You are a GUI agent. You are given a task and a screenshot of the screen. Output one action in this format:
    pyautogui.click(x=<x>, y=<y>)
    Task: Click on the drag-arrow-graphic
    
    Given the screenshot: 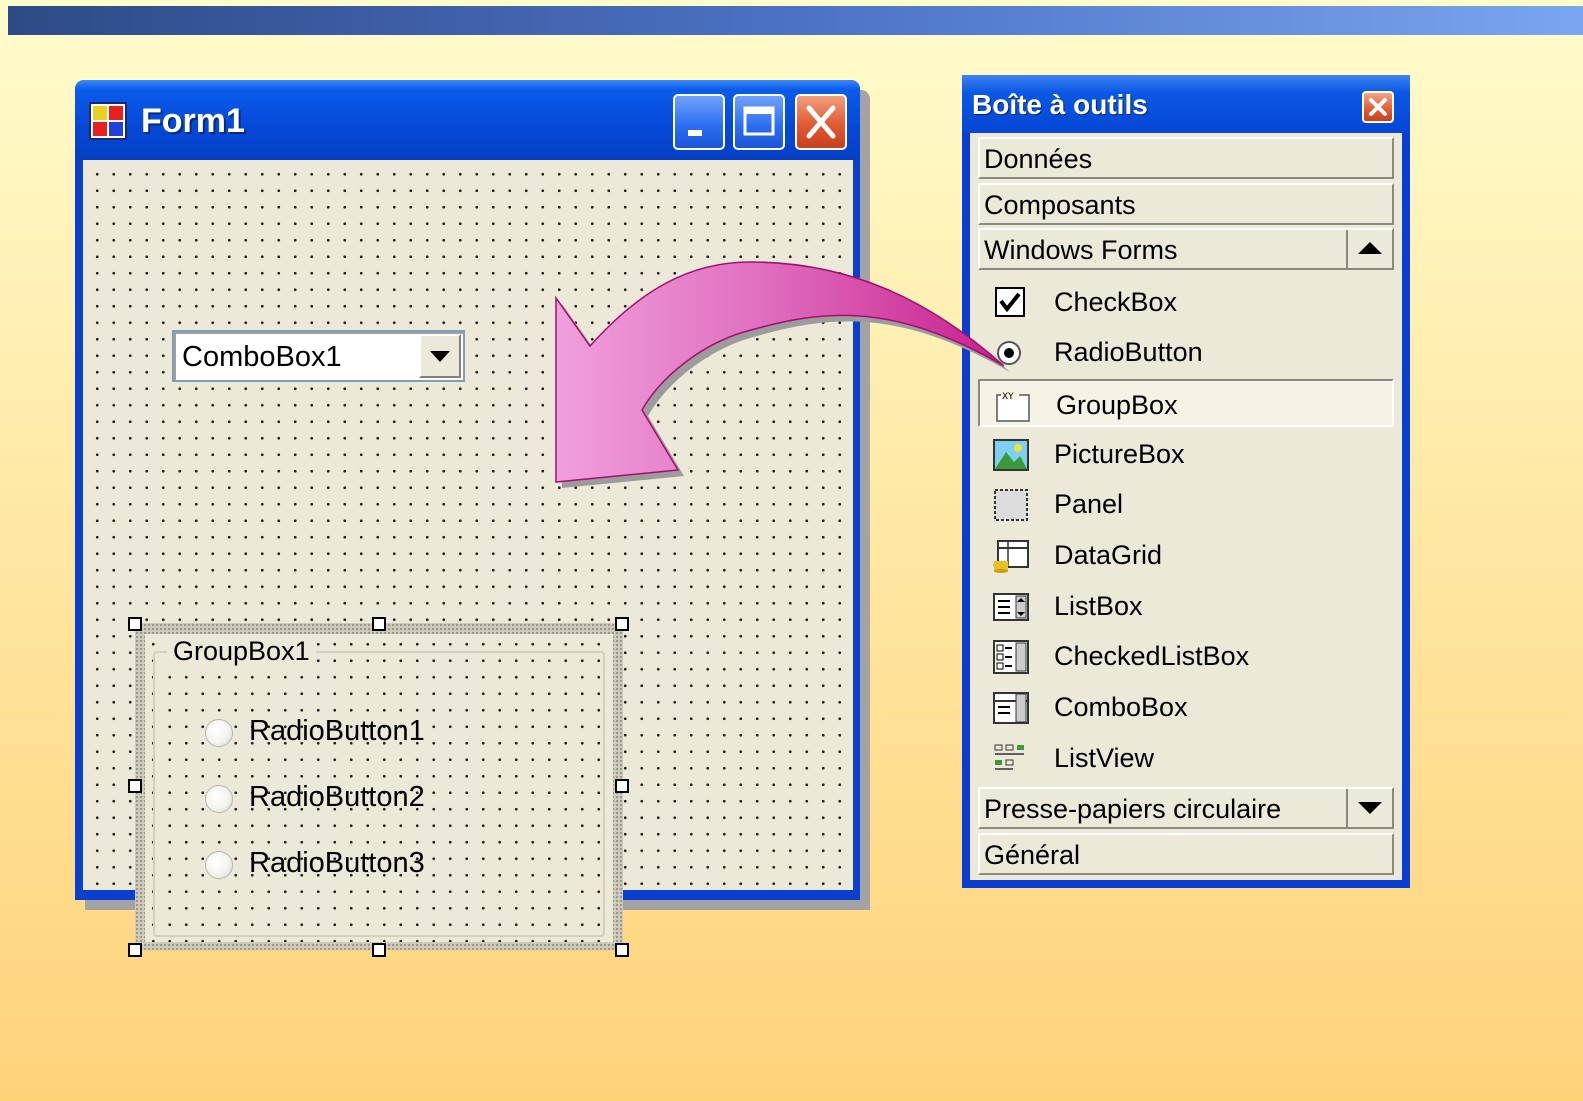 What is the action you would take?
    pyautogui.click(x=782, y=374)
    